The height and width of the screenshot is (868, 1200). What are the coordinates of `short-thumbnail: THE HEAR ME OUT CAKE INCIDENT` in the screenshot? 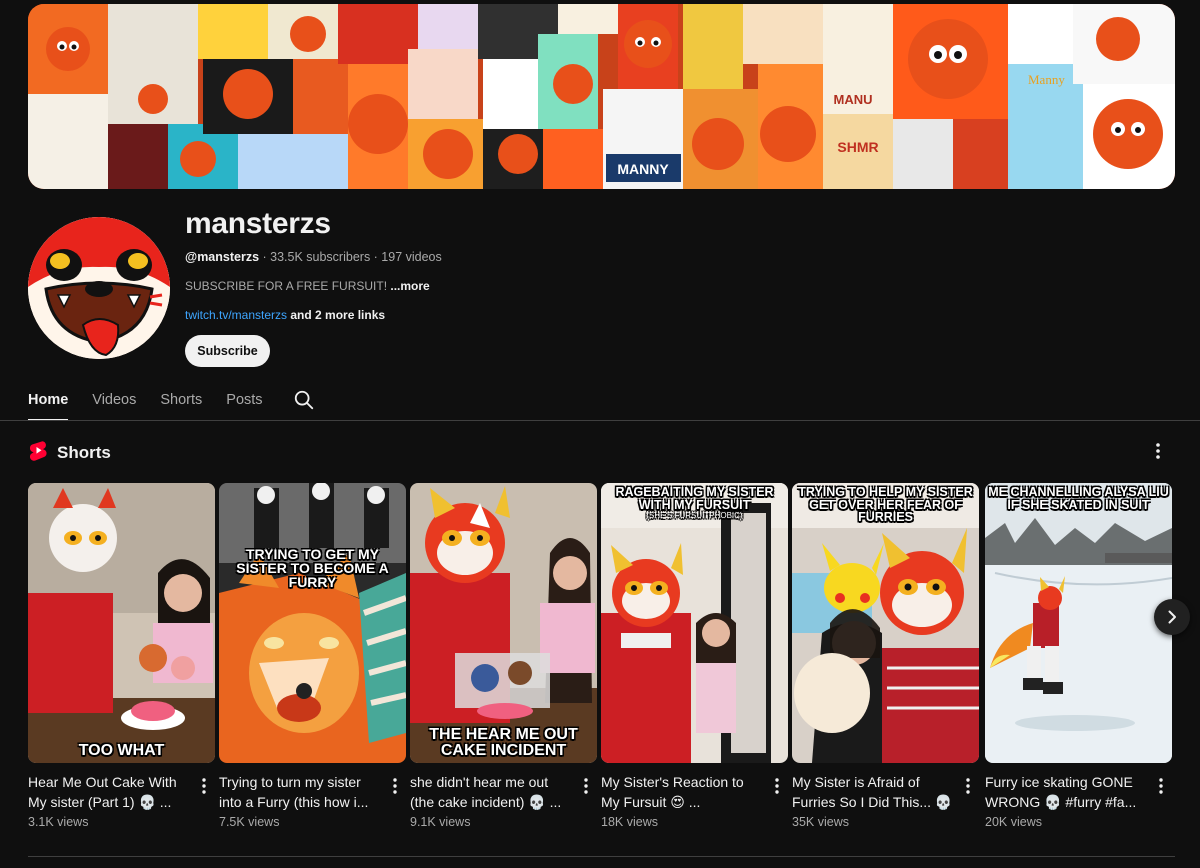 It's located at (503, 623).